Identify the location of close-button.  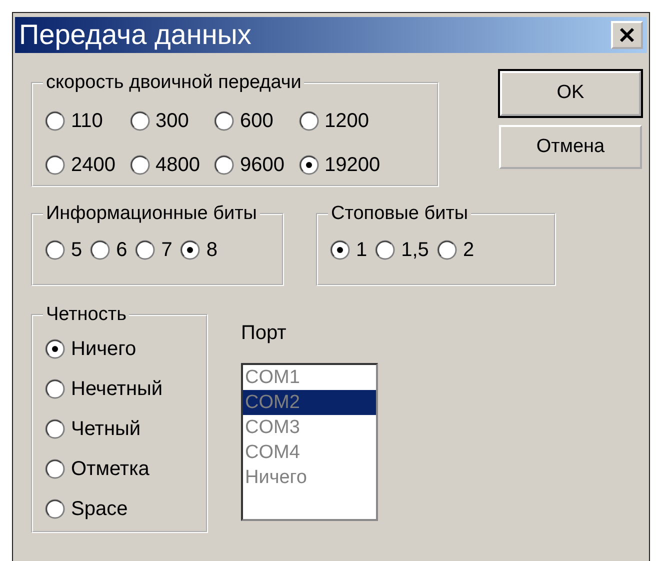
(627, 35).